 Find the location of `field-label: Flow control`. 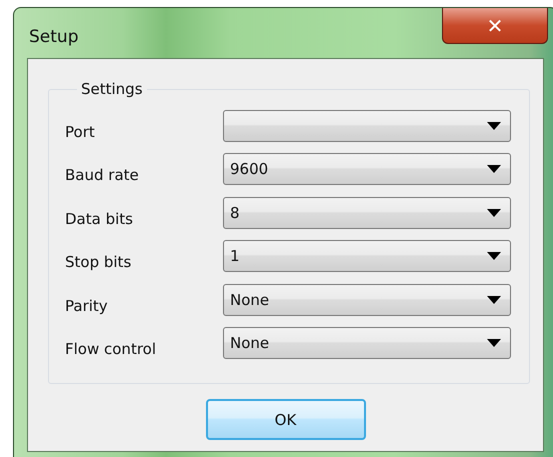

field-label: Flow control is located at coordinates (111, 348).